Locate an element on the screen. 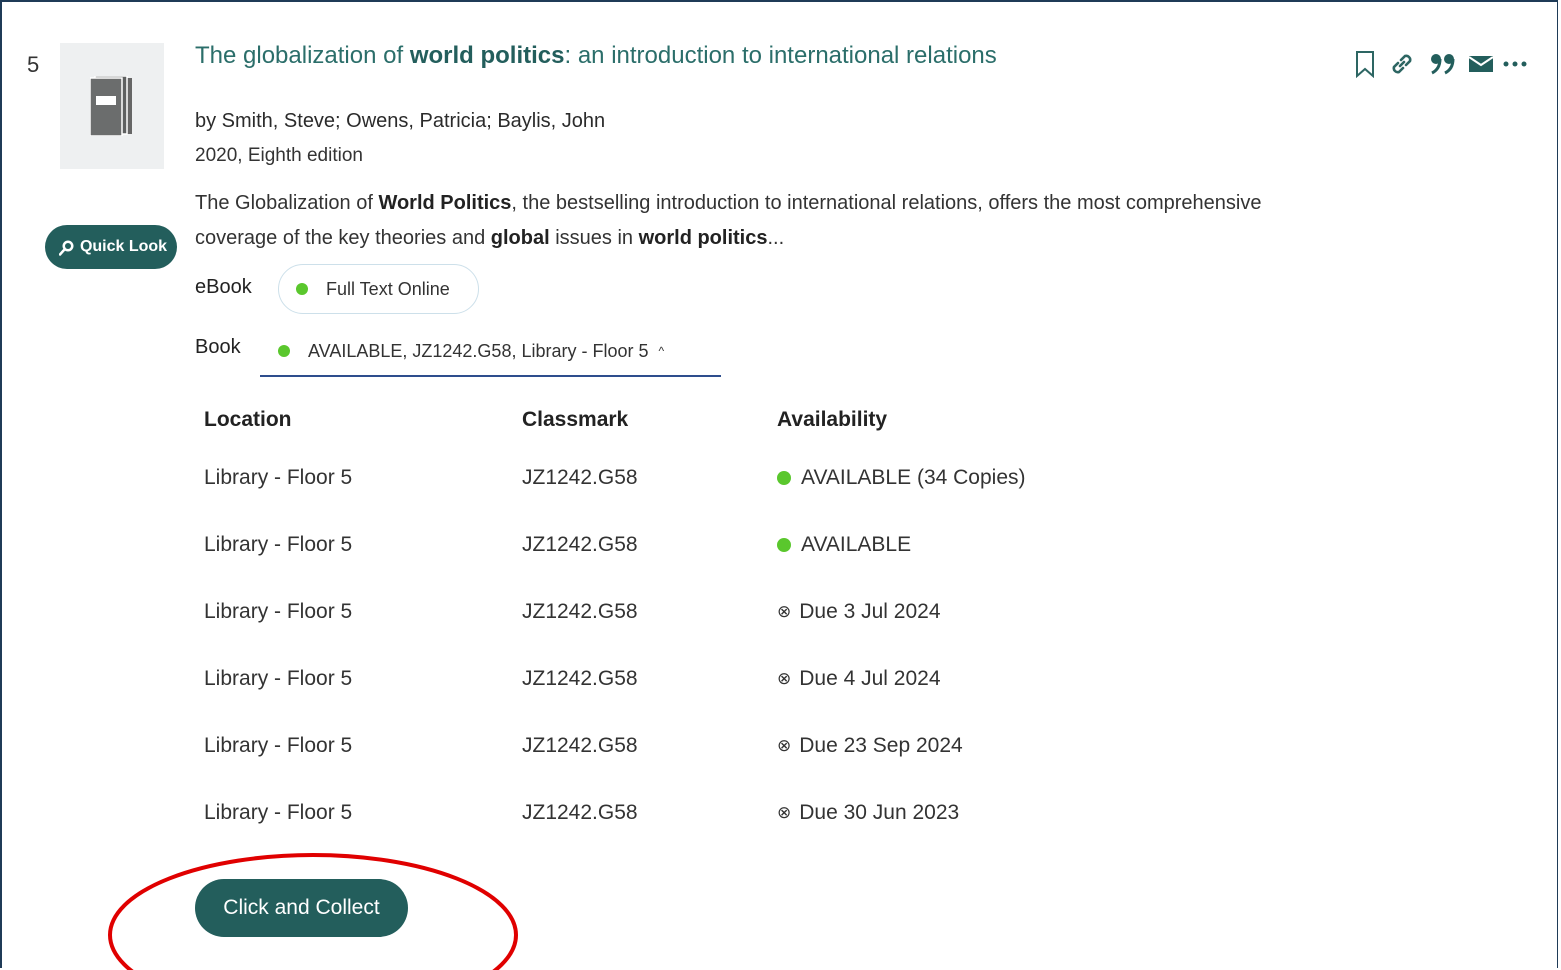 The image size is (1561, 970). location-header: Location is located at coordinates (248, 419).